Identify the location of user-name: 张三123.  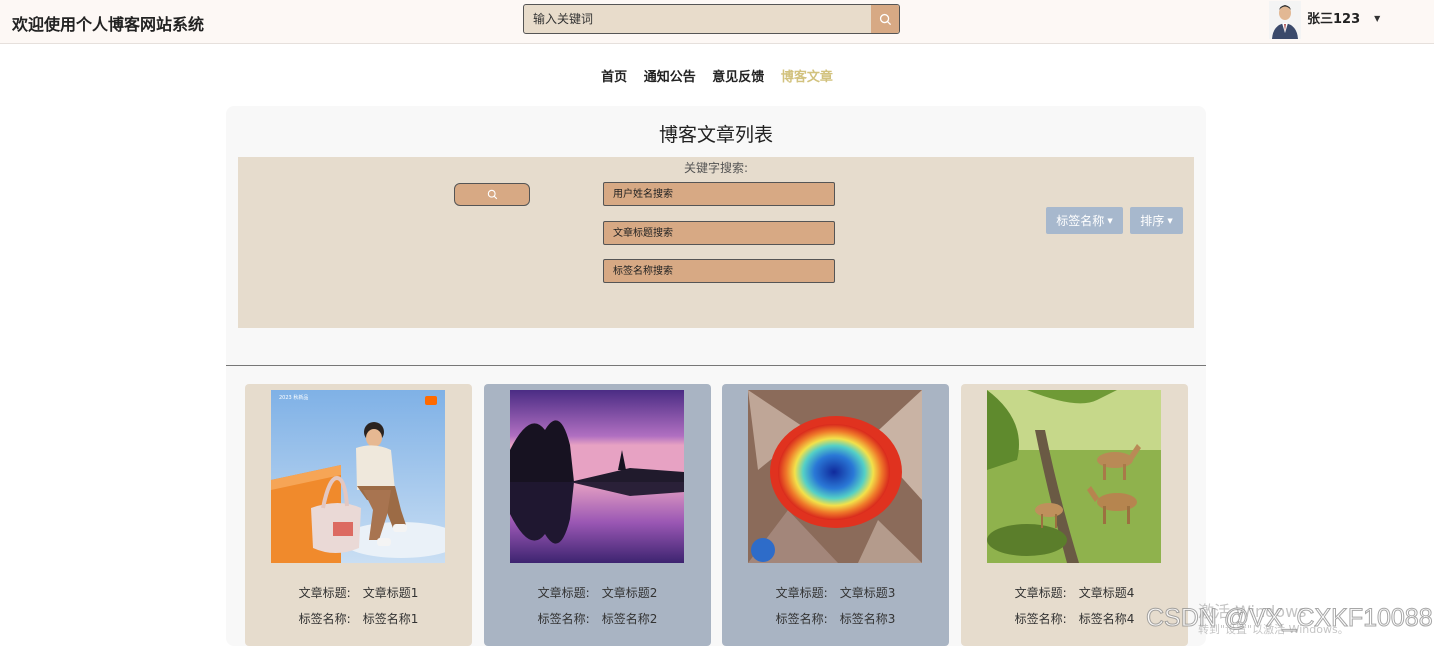
(1334, 19).